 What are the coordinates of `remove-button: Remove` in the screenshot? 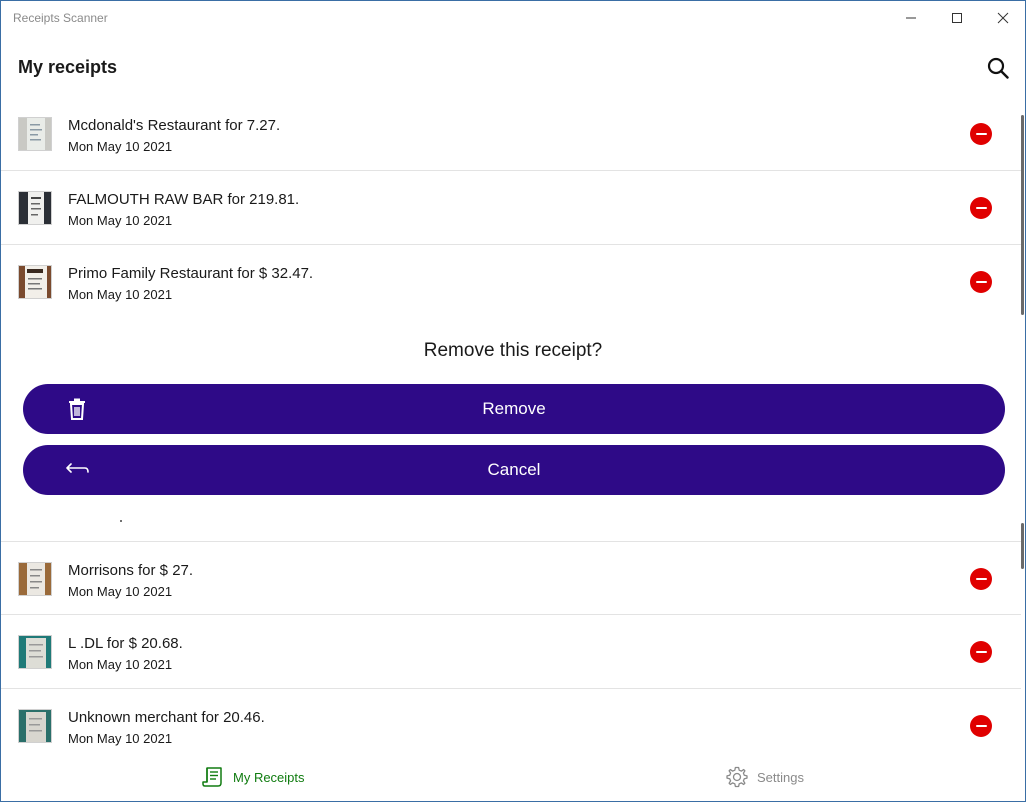 It's located at (514, 409).